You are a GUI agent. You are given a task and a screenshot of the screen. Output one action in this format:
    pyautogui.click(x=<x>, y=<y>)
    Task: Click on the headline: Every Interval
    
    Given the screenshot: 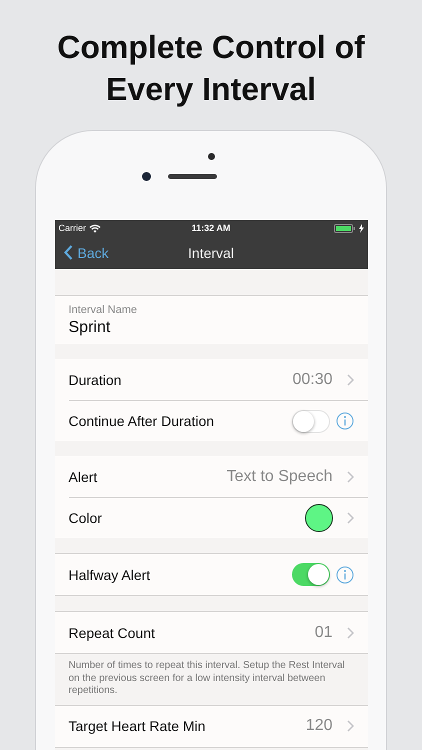 What is the action you would take?
    pyautogui.click(x=211, y=89)
    